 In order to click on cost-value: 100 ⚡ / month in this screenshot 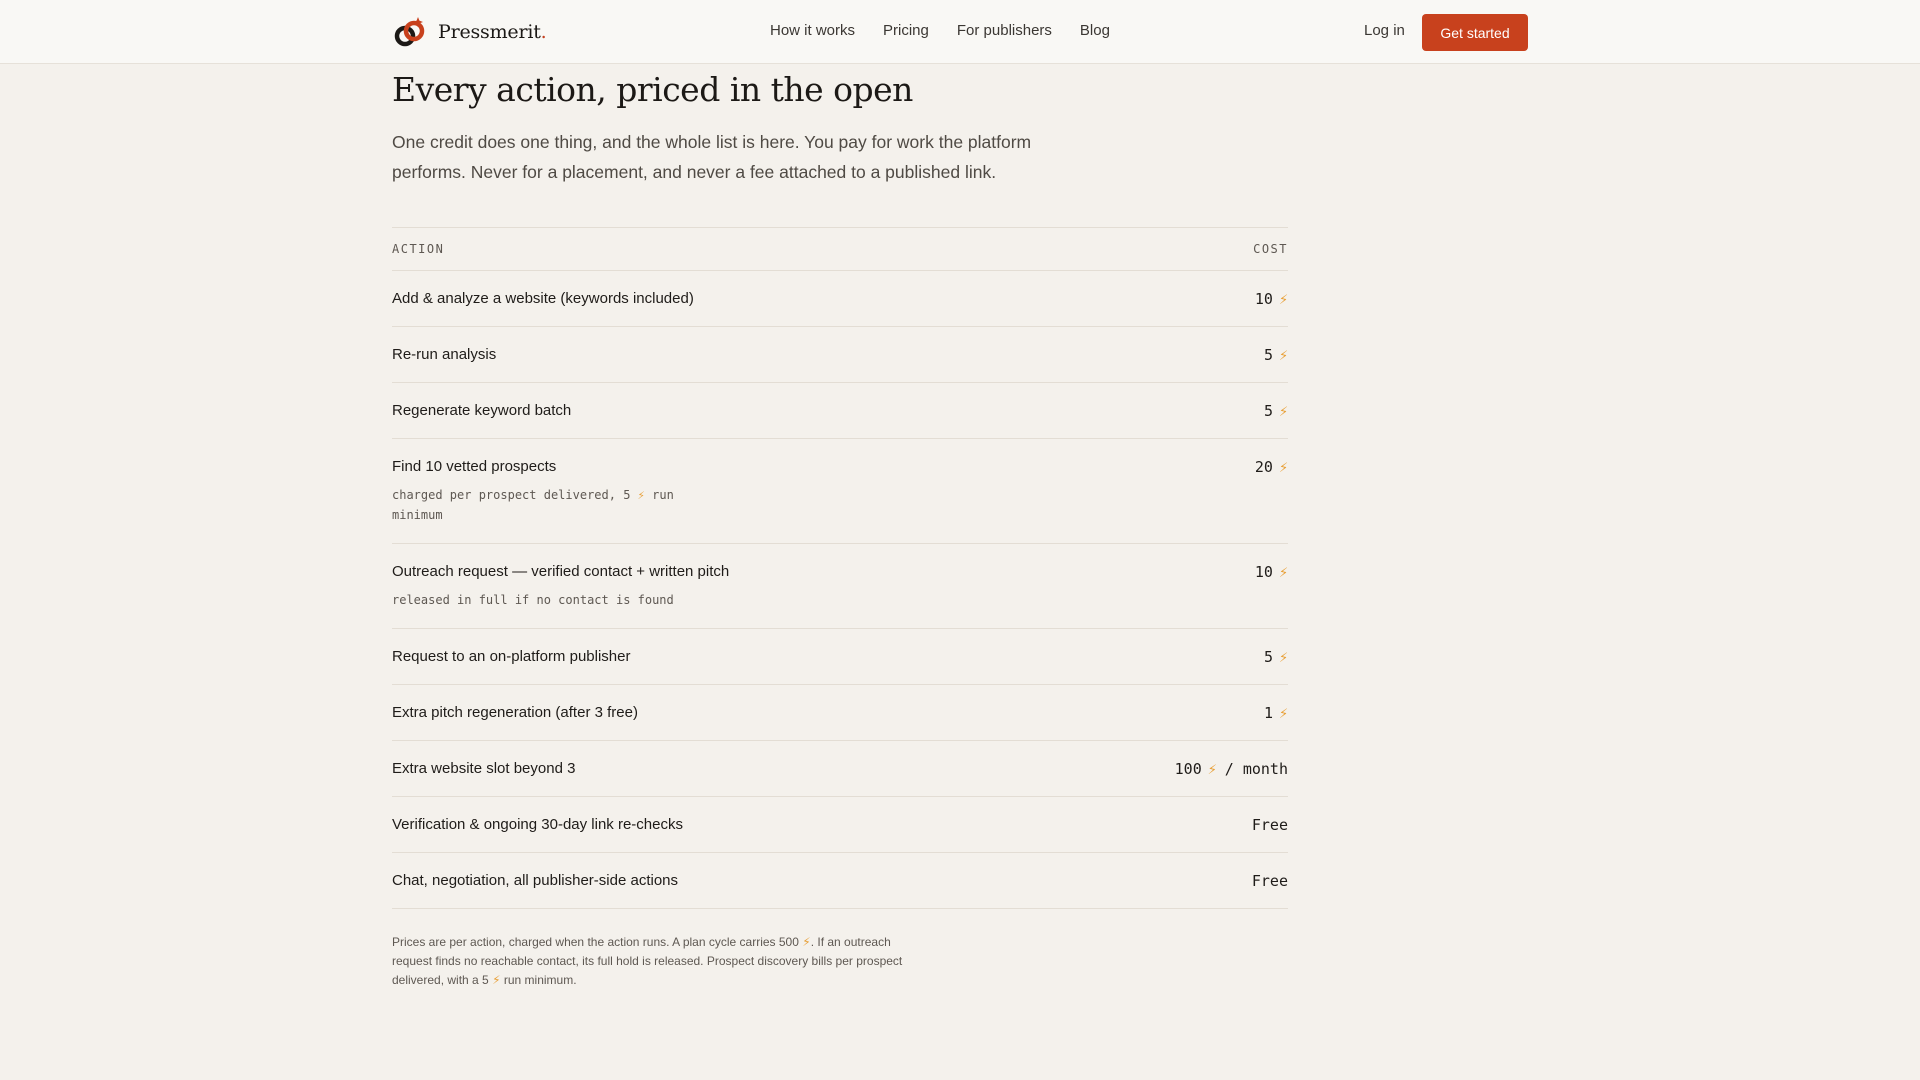, I will do `click(1189, 768)`.